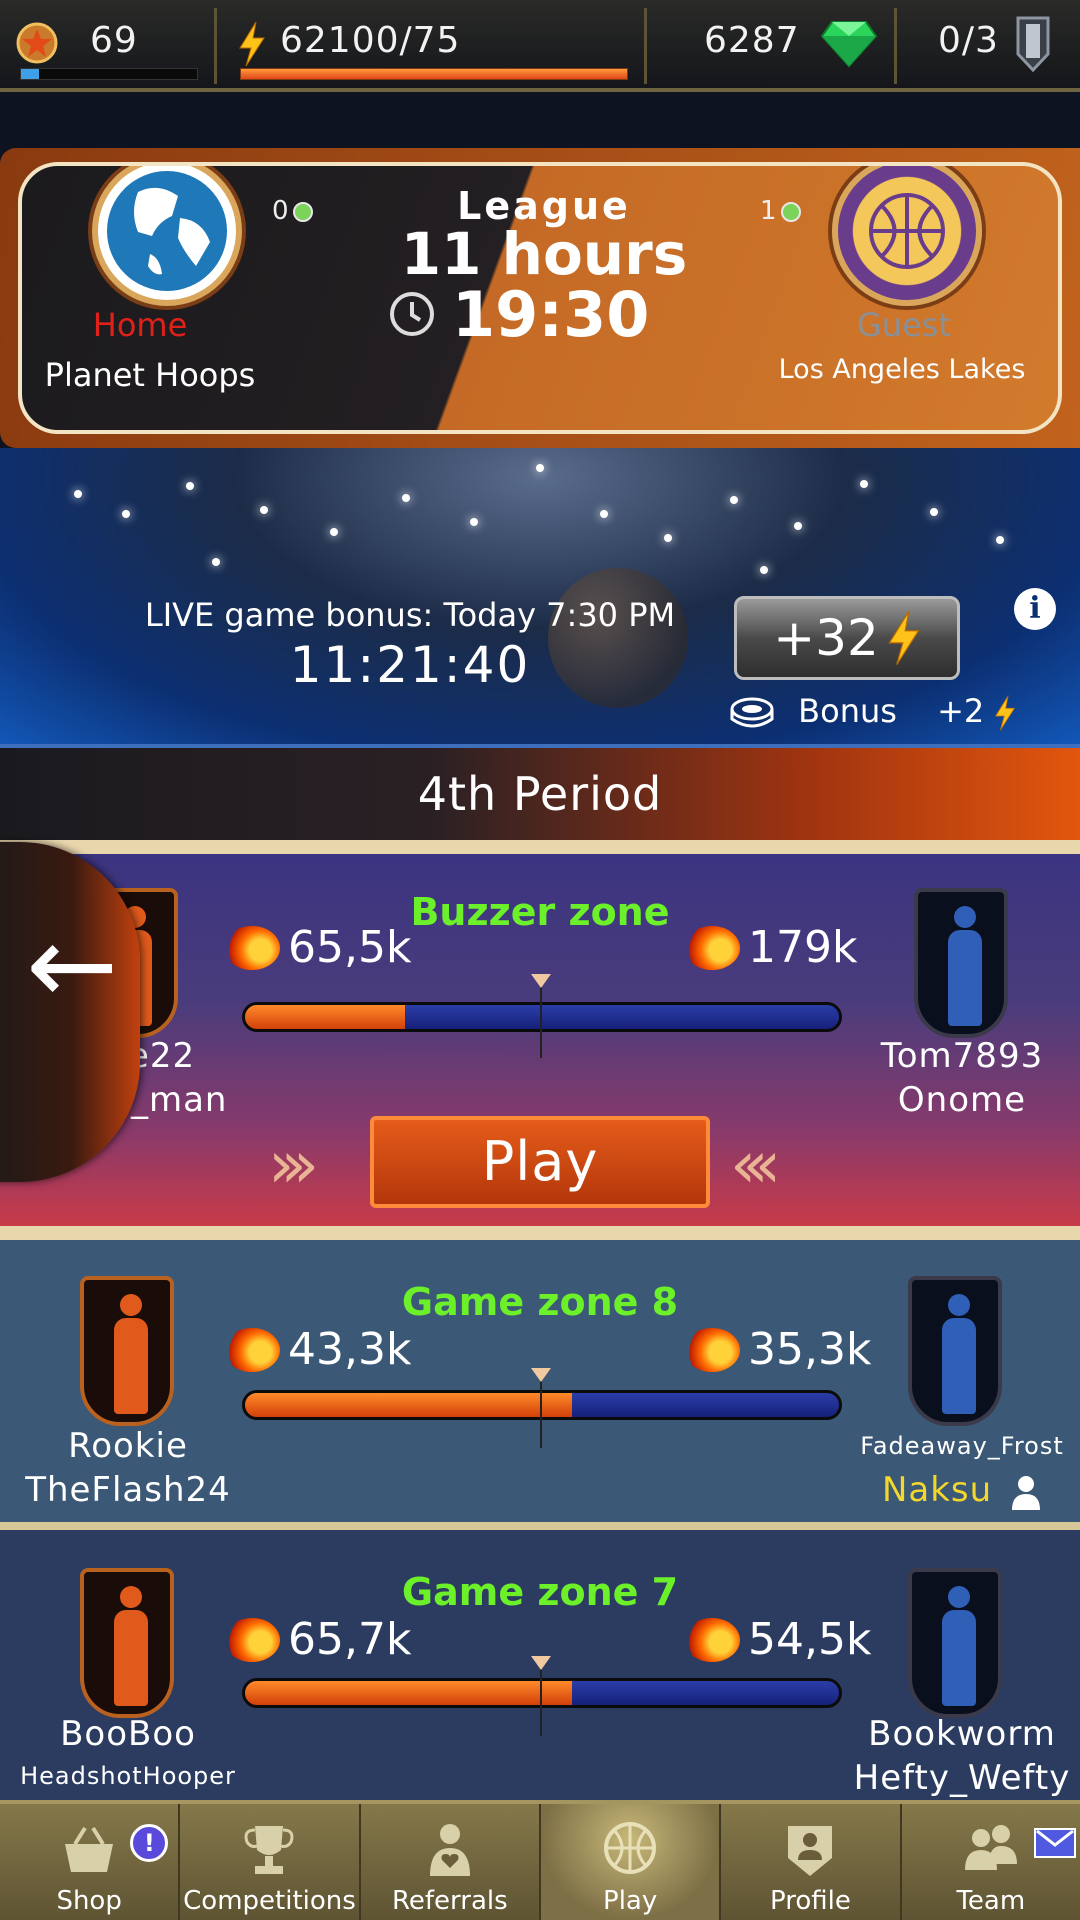 This screenshot has width=1080, height=1920. I want to click on play-button: Play, so click(540, 1162).